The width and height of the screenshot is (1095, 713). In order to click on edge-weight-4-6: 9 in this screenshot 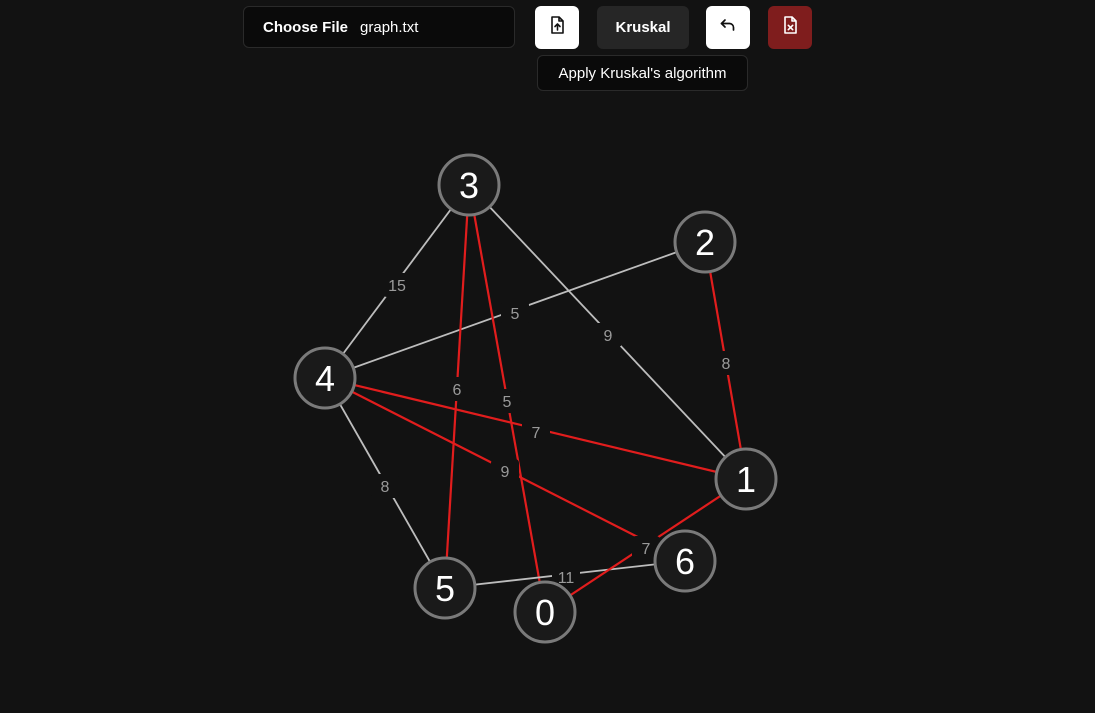, I will do `click(505, 472)`.